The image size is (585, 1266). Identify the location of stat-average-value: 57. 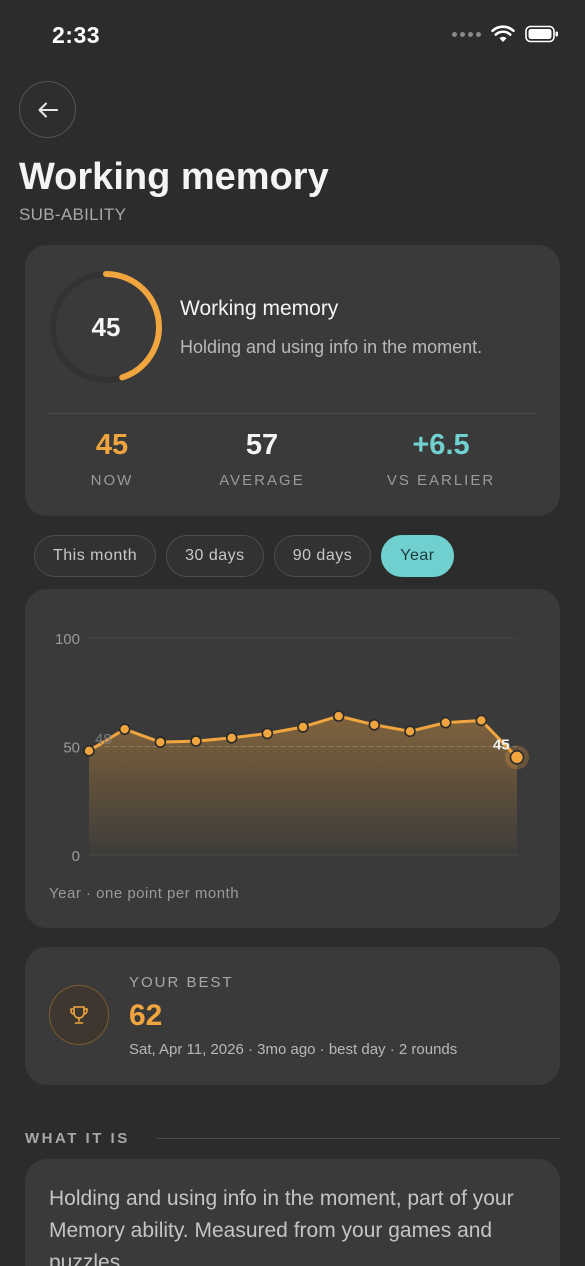
(262, 445).